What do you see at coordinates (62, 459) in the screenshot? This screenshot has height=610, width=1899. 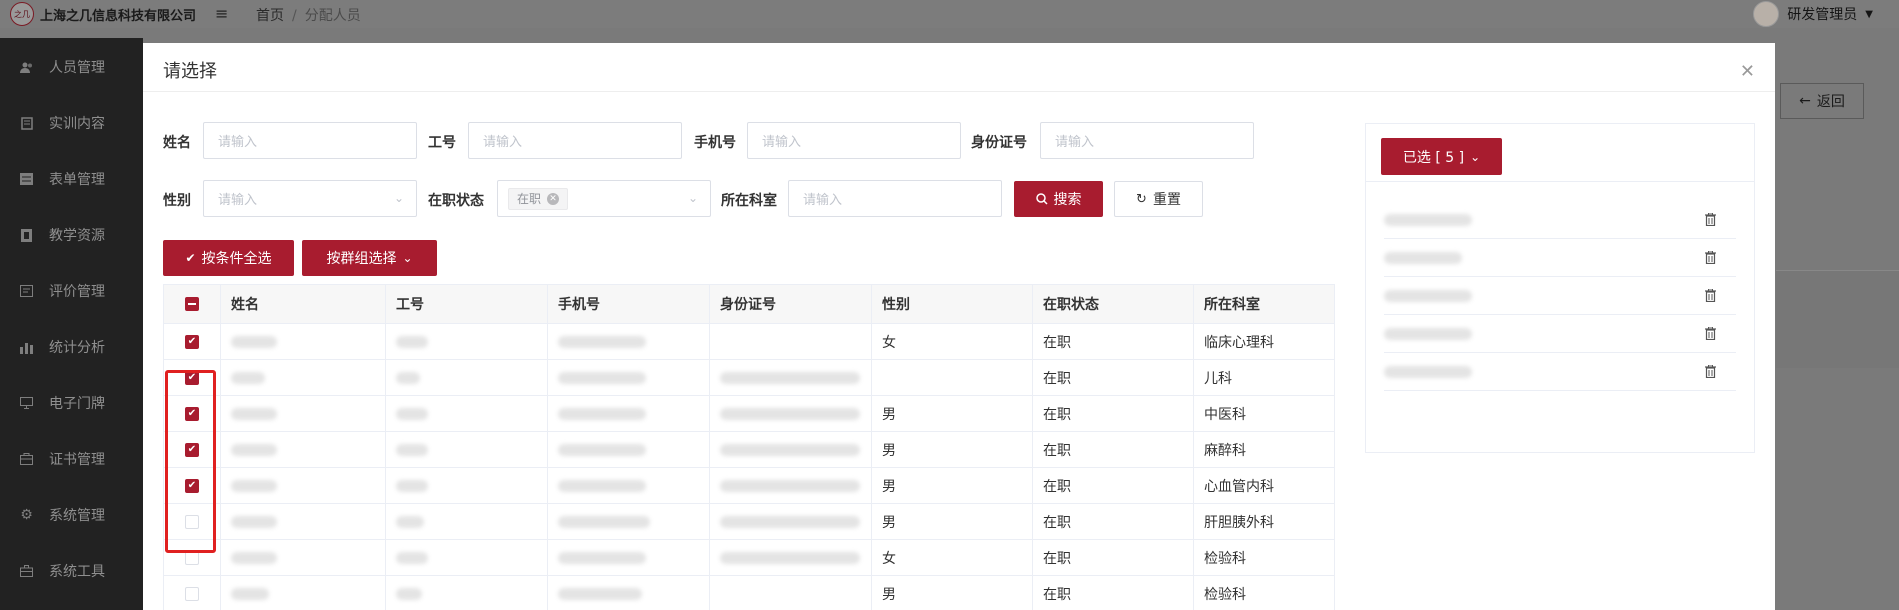 I see `sidebar-item-certificates: 证书管理` at bounding box center [62, 459].